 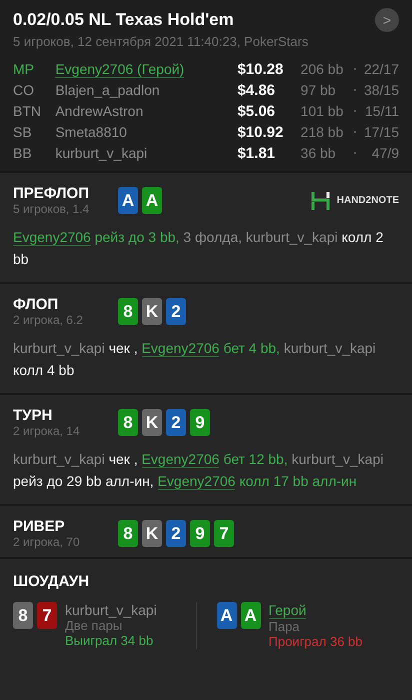 What do you see at coordinates (381, 111) in the screenshot?
I see `player-stats: 15/11` at bounding box center [381, 111].